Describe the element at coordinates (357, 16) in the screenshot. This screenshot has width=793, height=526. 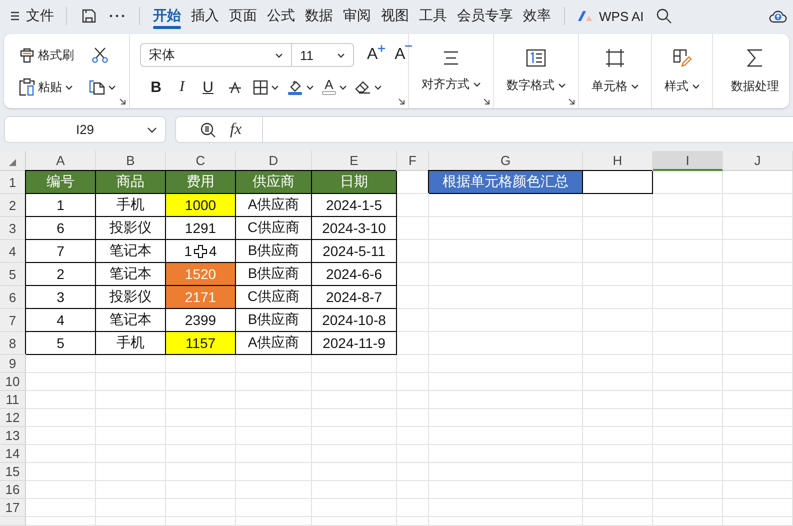
I see `ribbon-tab: 审阅` at that location.